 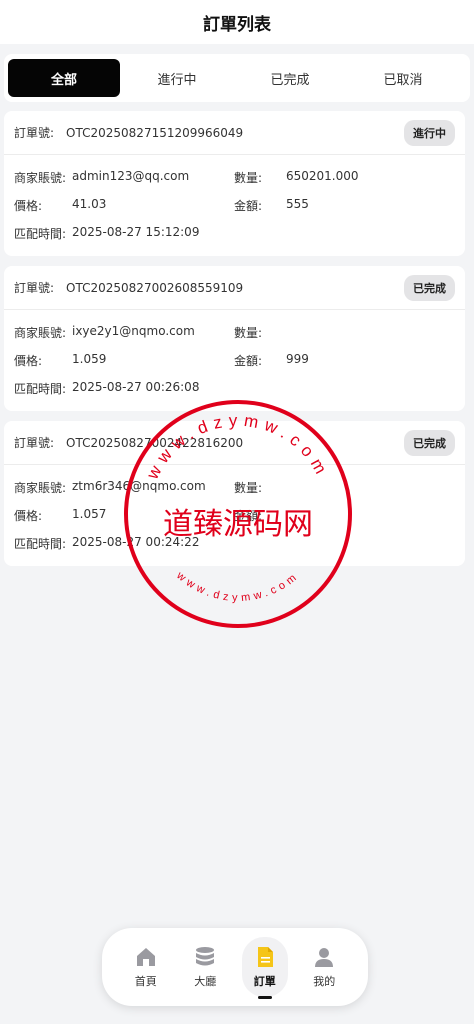 What do you see at coordinates (145, 957) in the screenshot?
I see `home-icon` at bounding box center [145, 957].